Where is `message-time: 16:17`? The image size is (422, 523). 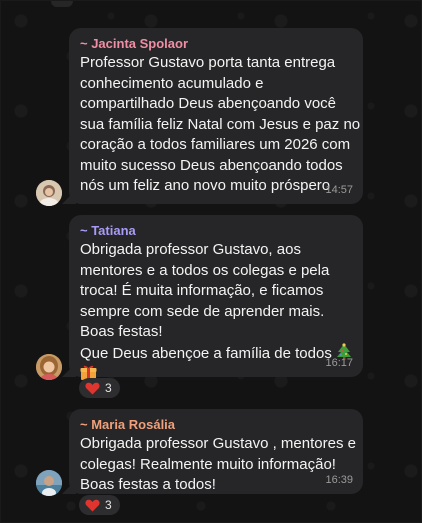
message-time: 16:17 is located at coordinates (339, 363).